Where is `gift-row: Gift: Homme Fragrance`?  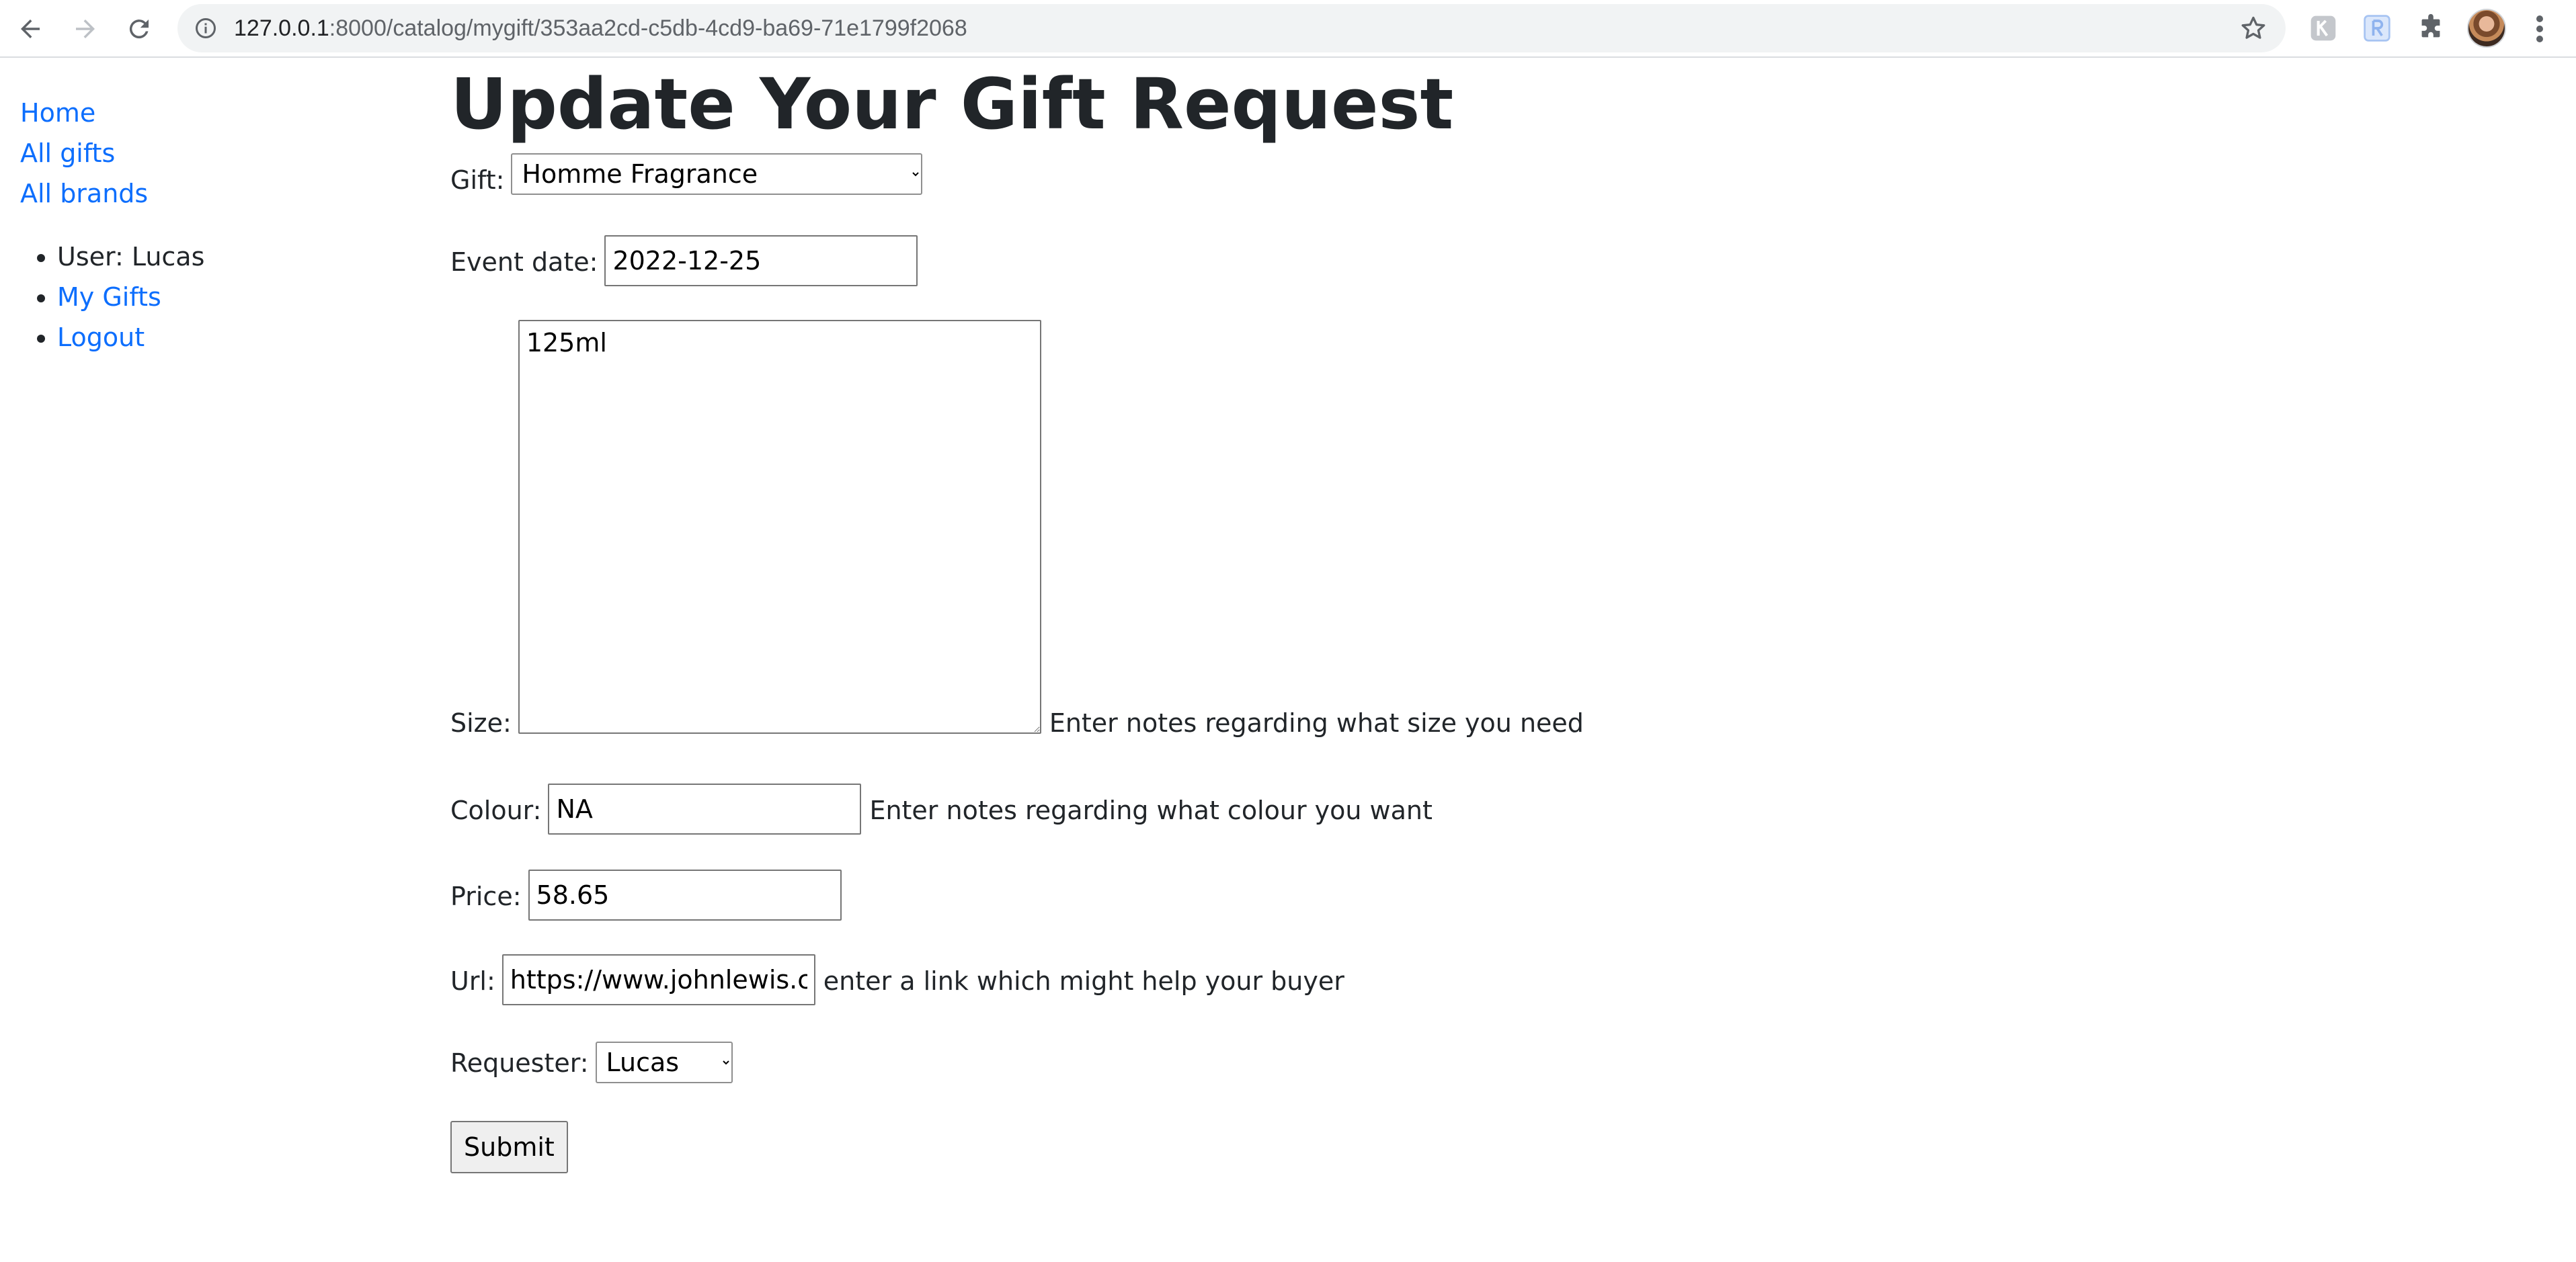 gift-row: Gift: Homme Fragrance is located at coordinates (686, 174).